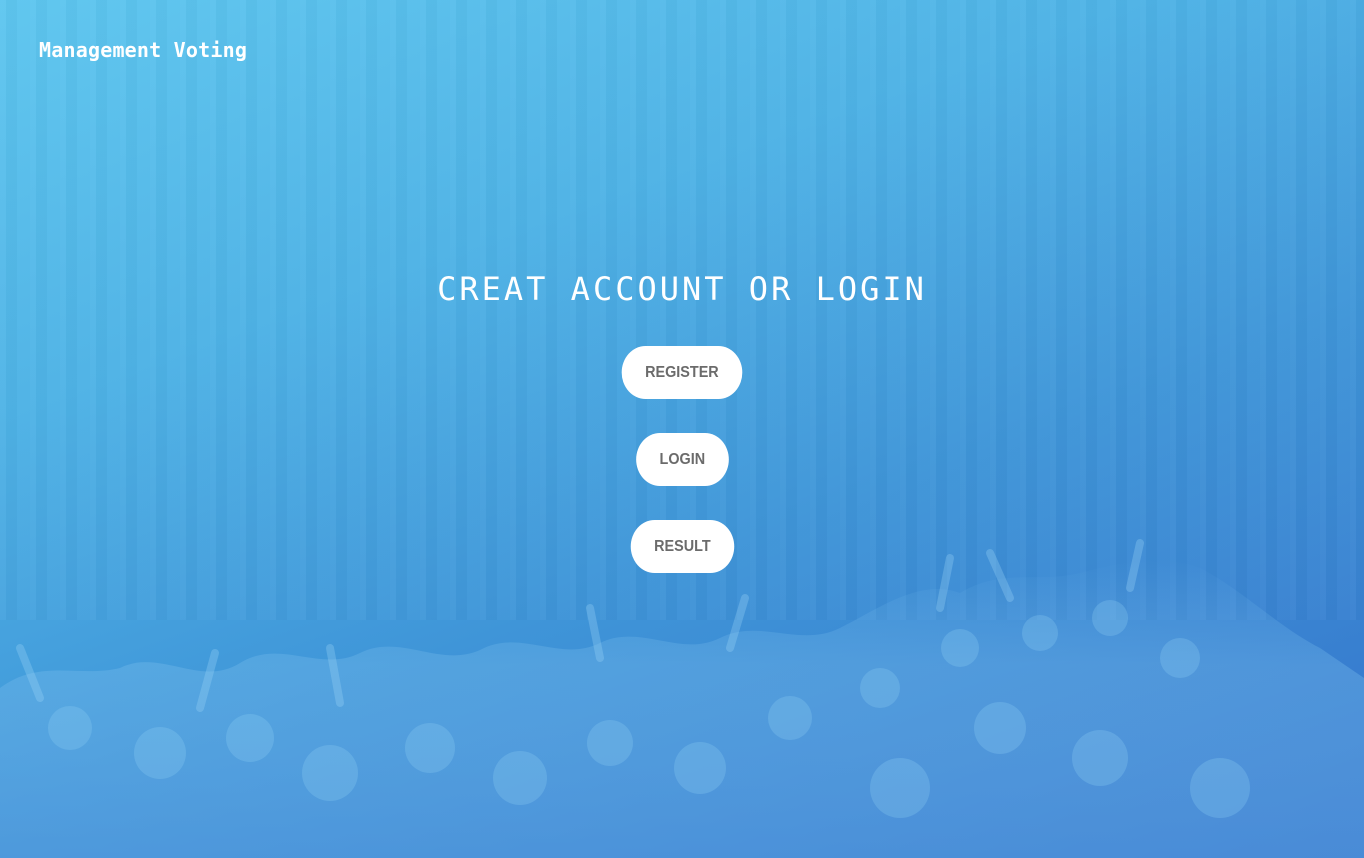 The image size is (1364, 858). Describe the element at coordinates (682, 289) in the screenshot. I see `page-title: CREAT ACCOUNT OR LOGIN` at that location.